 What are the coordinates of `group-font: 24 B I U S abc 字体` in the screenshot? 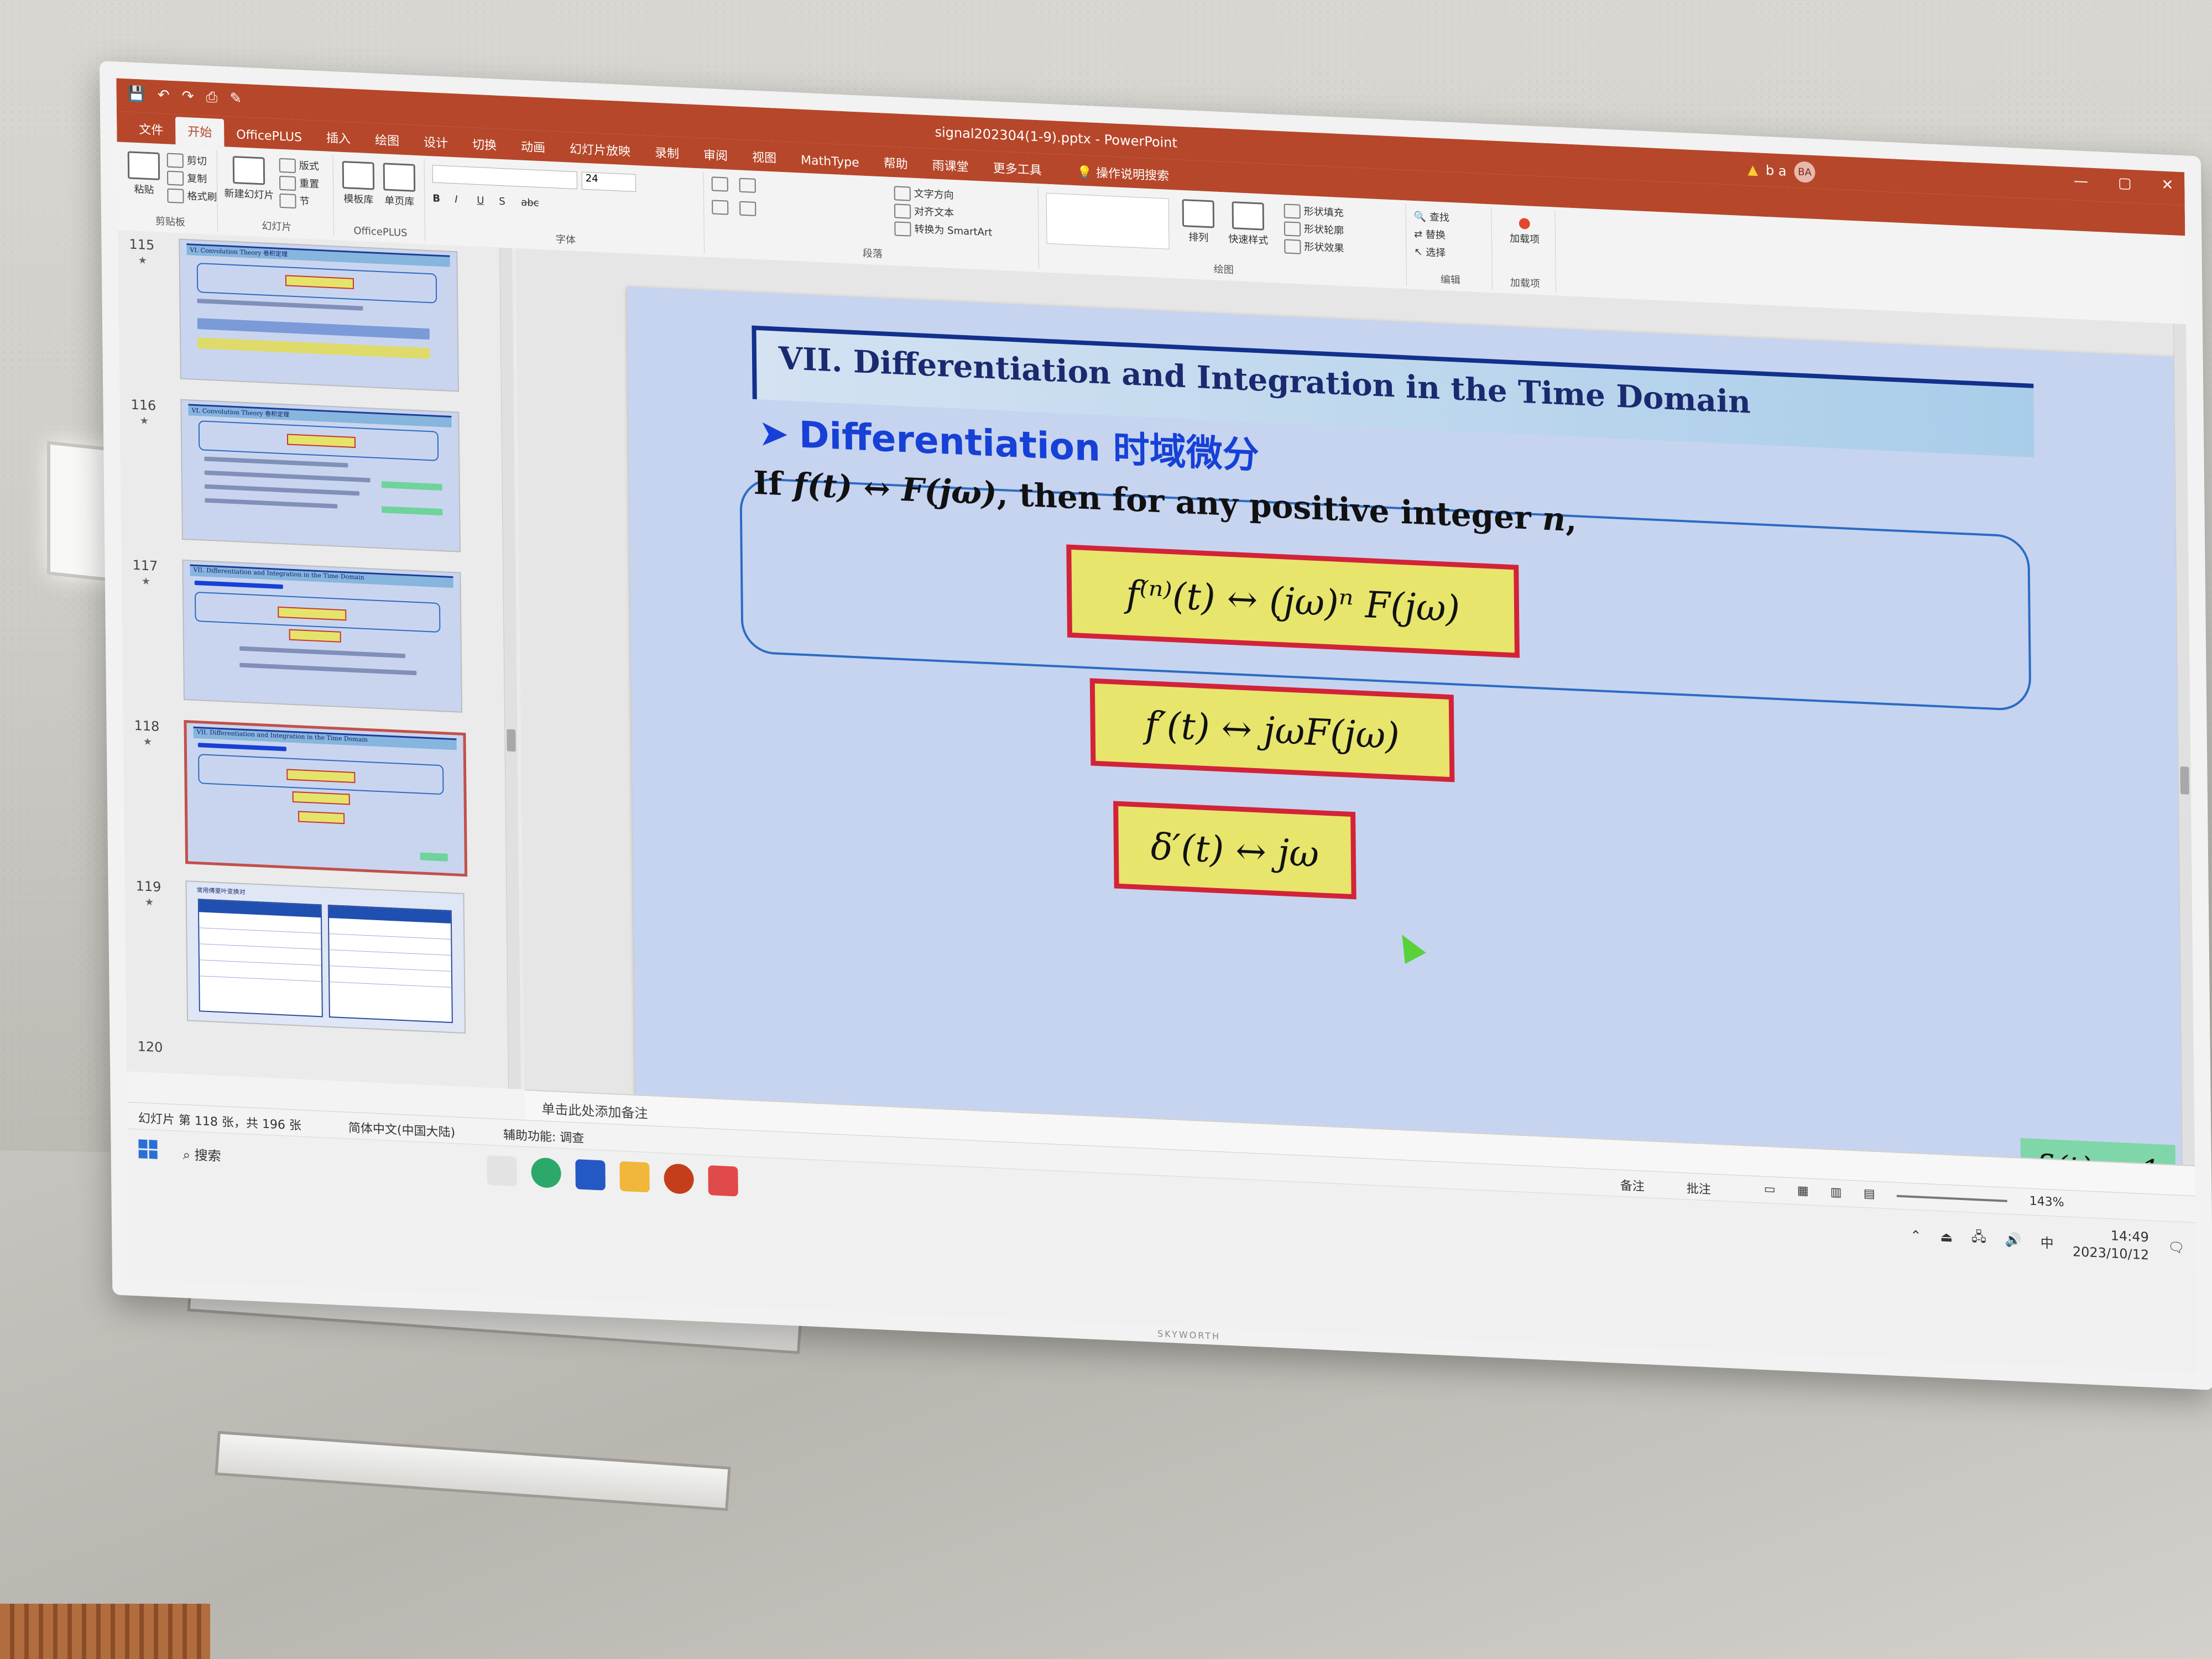 It's located at (566, 207).